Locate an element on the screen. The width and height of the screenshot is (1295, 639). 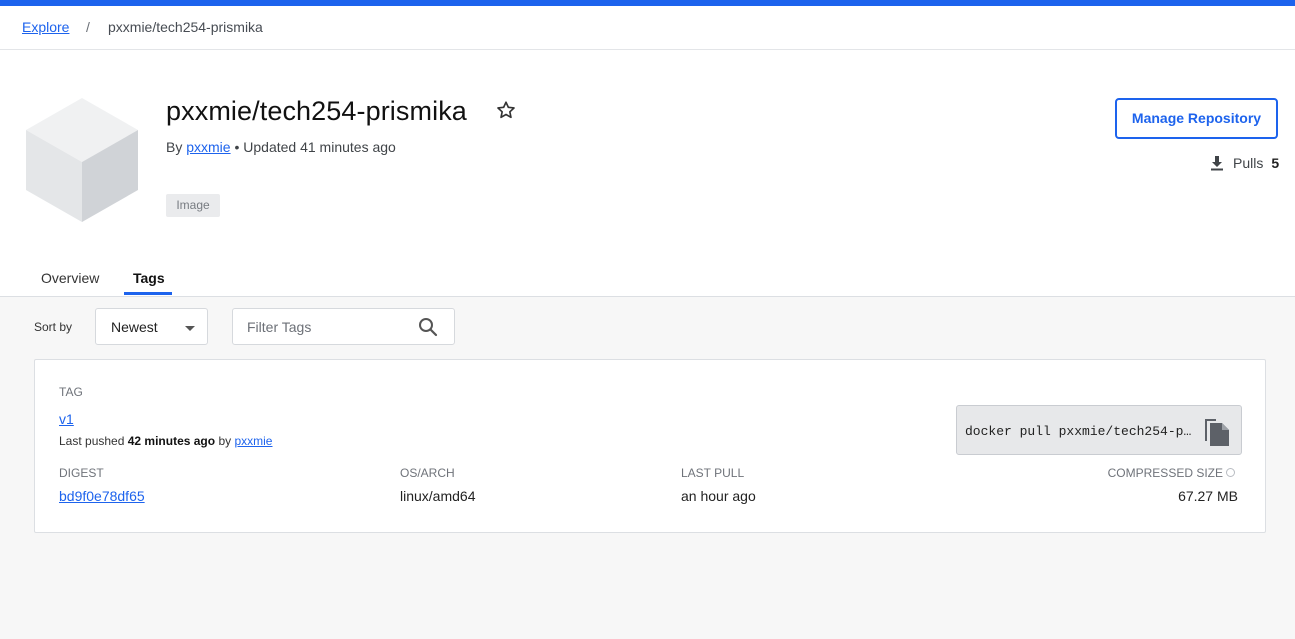
manage-repository-button: Manage Repository is located at coordinates (1196, 118).